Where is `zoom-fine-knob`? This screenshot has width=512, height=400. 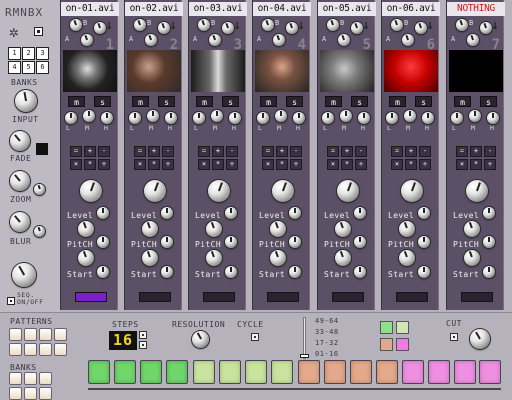
zoom-fine-knob is located at coordinates (39, 189).